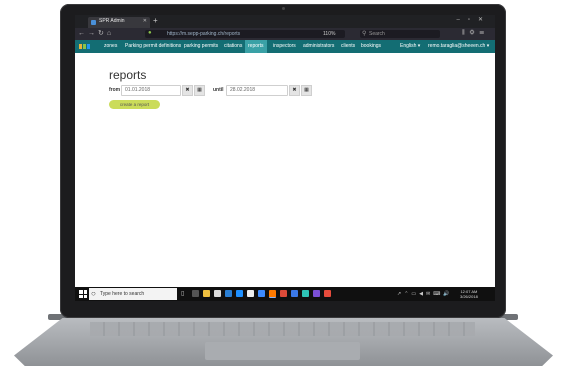 This screenshot has height=376, width=565. Describe the element at coordinates (134, 104) in the screenshot. I see `create-report-button: create a report` at that location.